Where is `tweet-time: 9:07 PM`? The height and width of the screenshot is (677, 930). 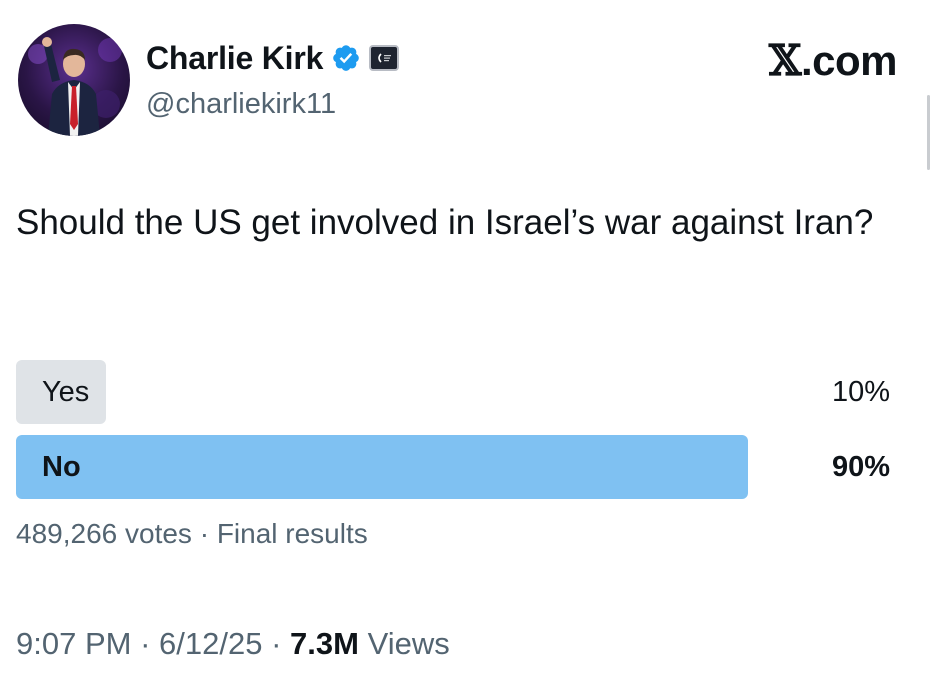
tweet-time: 9:07 PM is located at coordinates (73, 643).